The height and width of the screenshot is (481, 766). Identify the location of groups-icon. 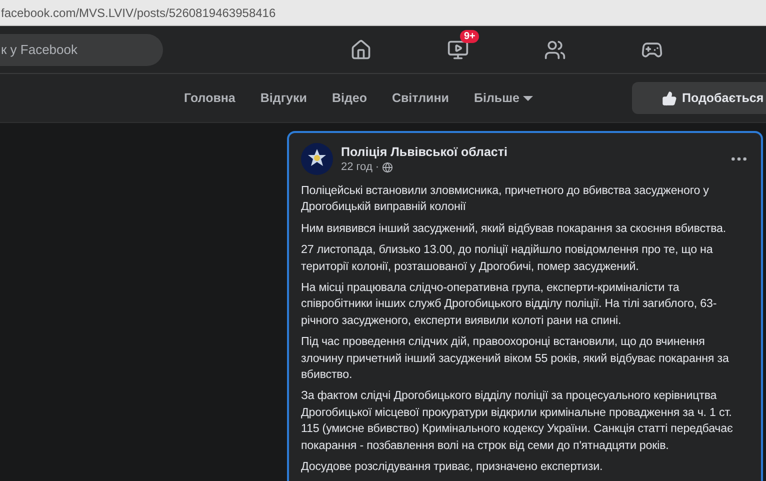
(555, 49).